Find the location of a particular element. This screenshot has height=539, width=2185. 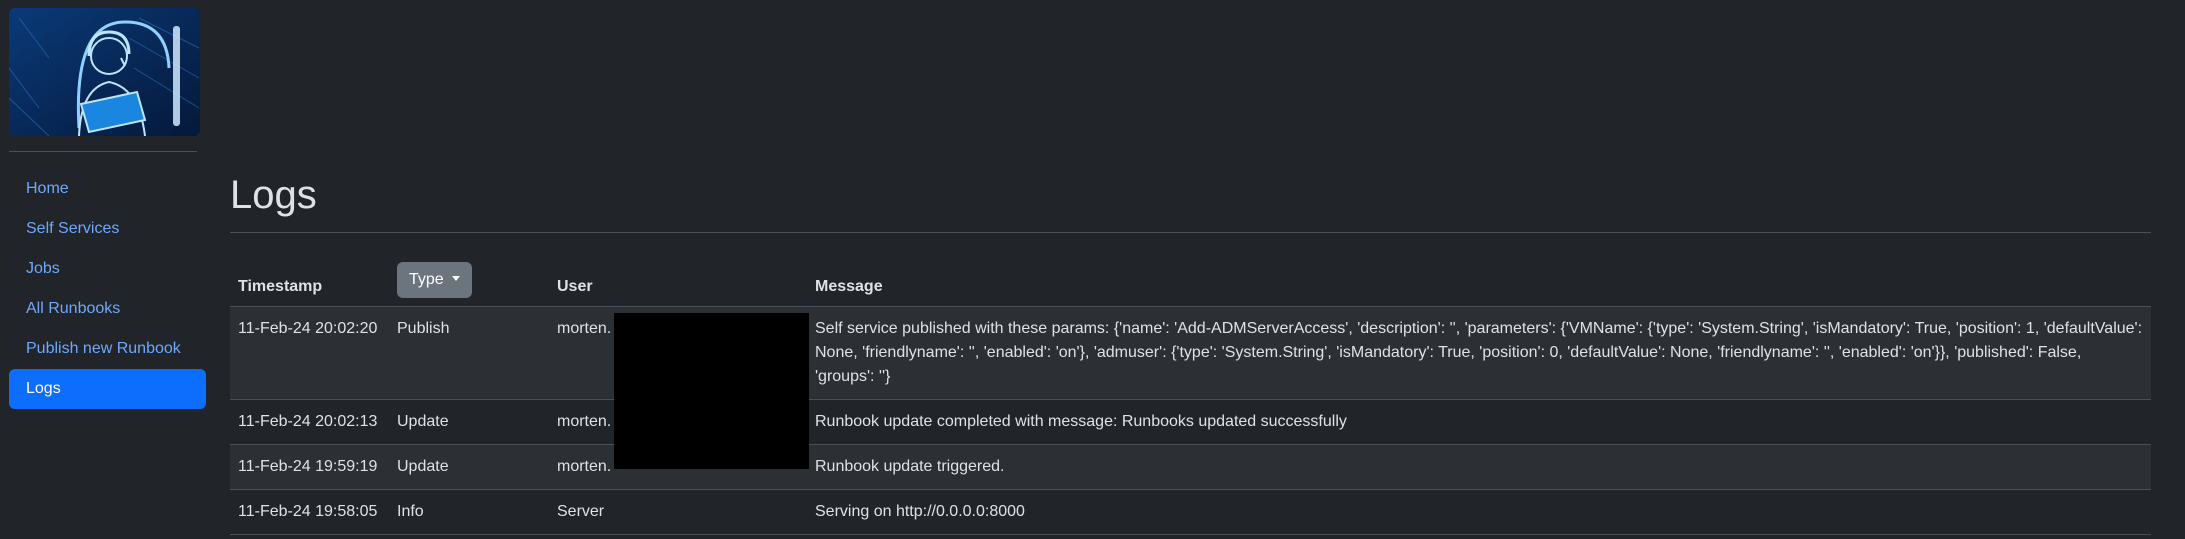

table-header-row: Timestamp Type User Message is located at coordinates (1190, 281).